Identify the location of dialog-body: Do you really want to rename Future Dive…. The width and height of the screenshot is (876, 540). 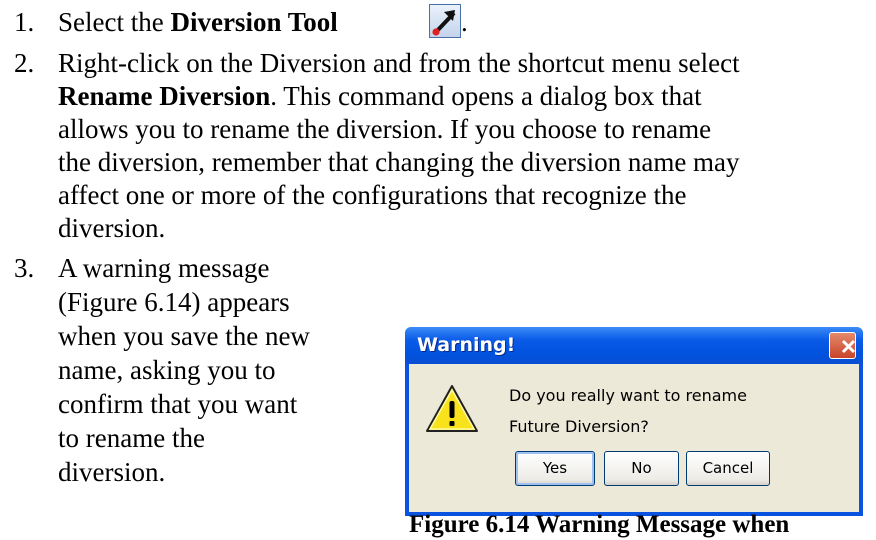
(634, 438).